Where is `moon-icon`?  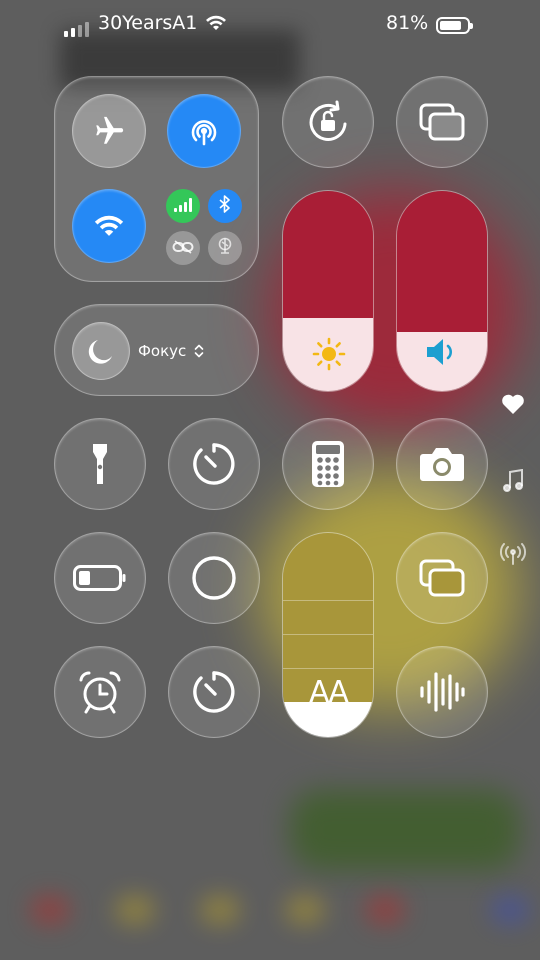 moon-icon is located at coordinates (101, 351).